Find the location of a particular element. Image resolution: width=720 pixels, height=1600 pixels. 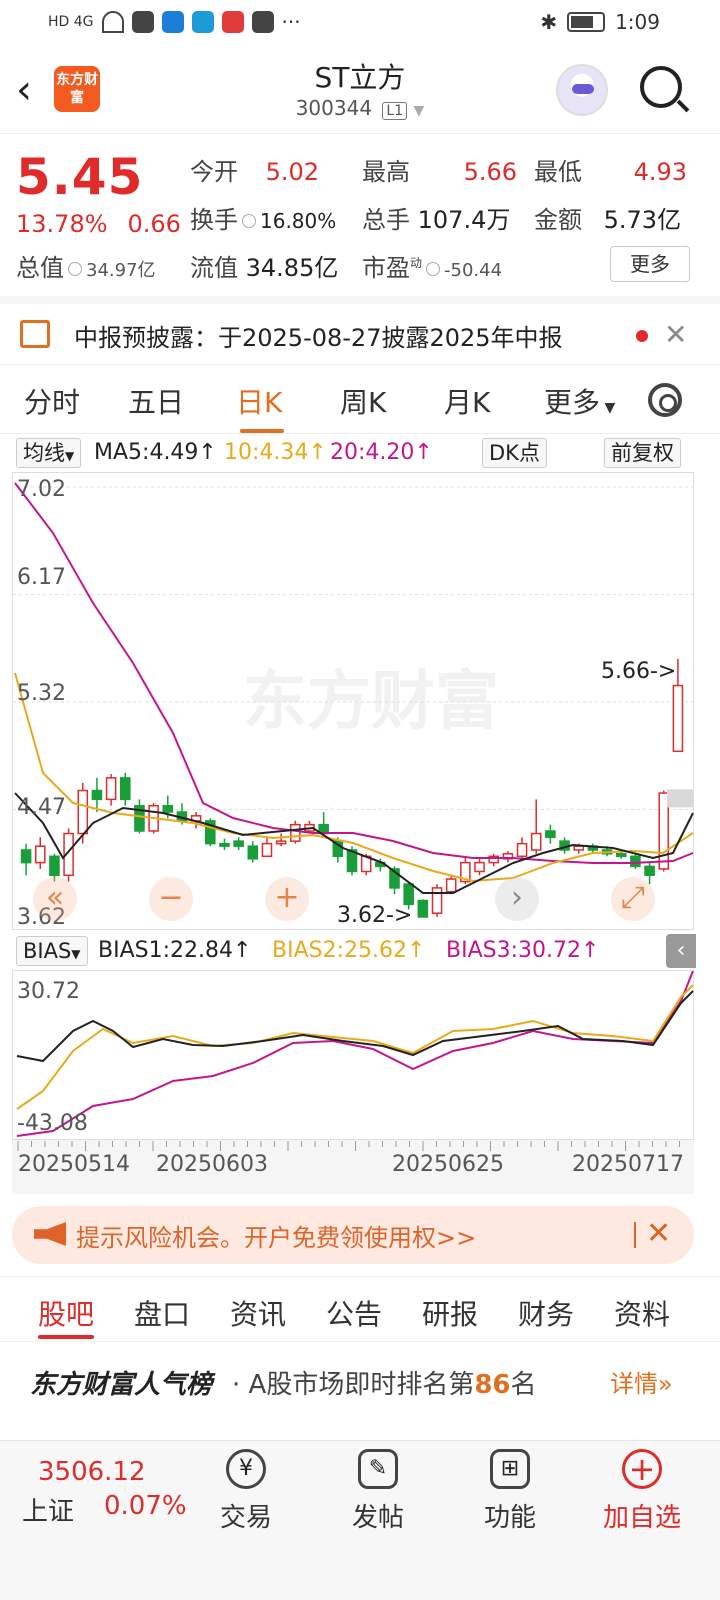

tab-research: 研报 is located at coordinates (450, 1313).